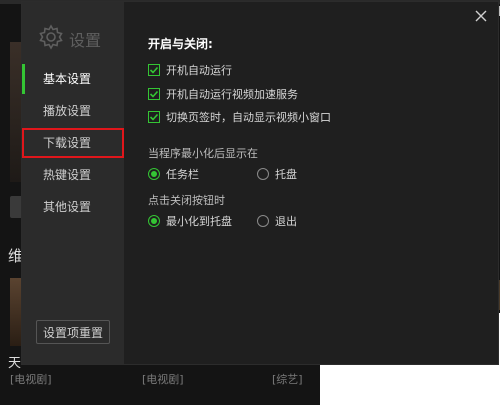 This screenshot has width=500, height=405. I want to click on section-heading: 开启与关闭:, so click(180, 44).